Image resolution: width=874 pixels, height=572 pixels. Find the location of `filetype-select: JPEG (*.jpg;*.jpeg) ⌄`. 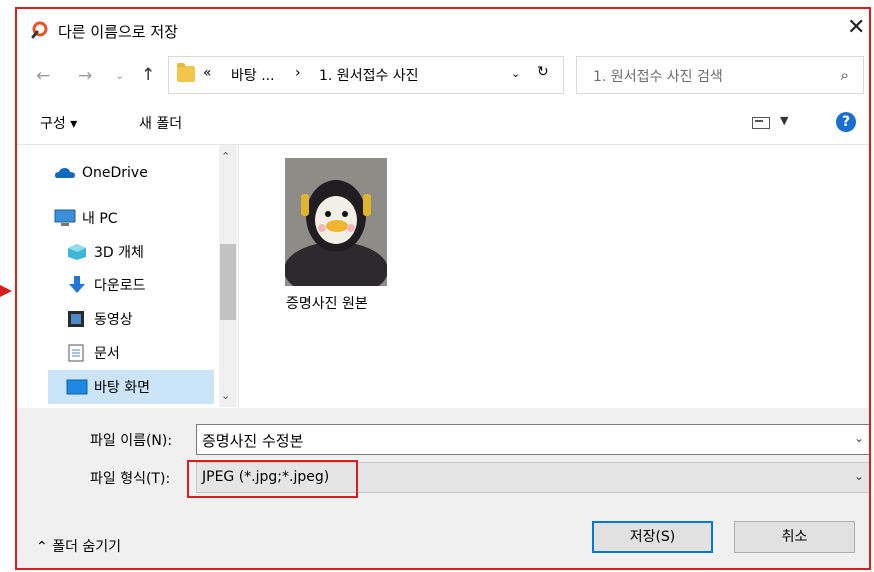

filetype-select: JPEG (*.jpg;*.jpeg) ⌄ is located at coordinates (533, 477).